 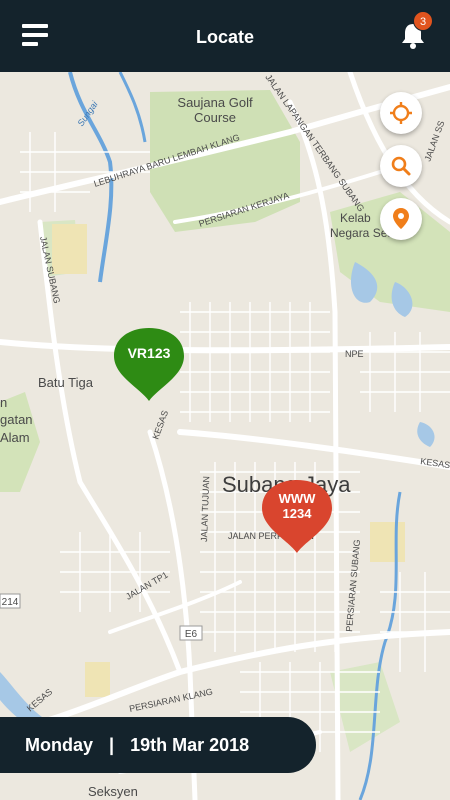 What do you see at coordinates (113, 791) in the screenshot?
I see `map-label-seksyen: Seksyen` at bounding box center [113, 791].